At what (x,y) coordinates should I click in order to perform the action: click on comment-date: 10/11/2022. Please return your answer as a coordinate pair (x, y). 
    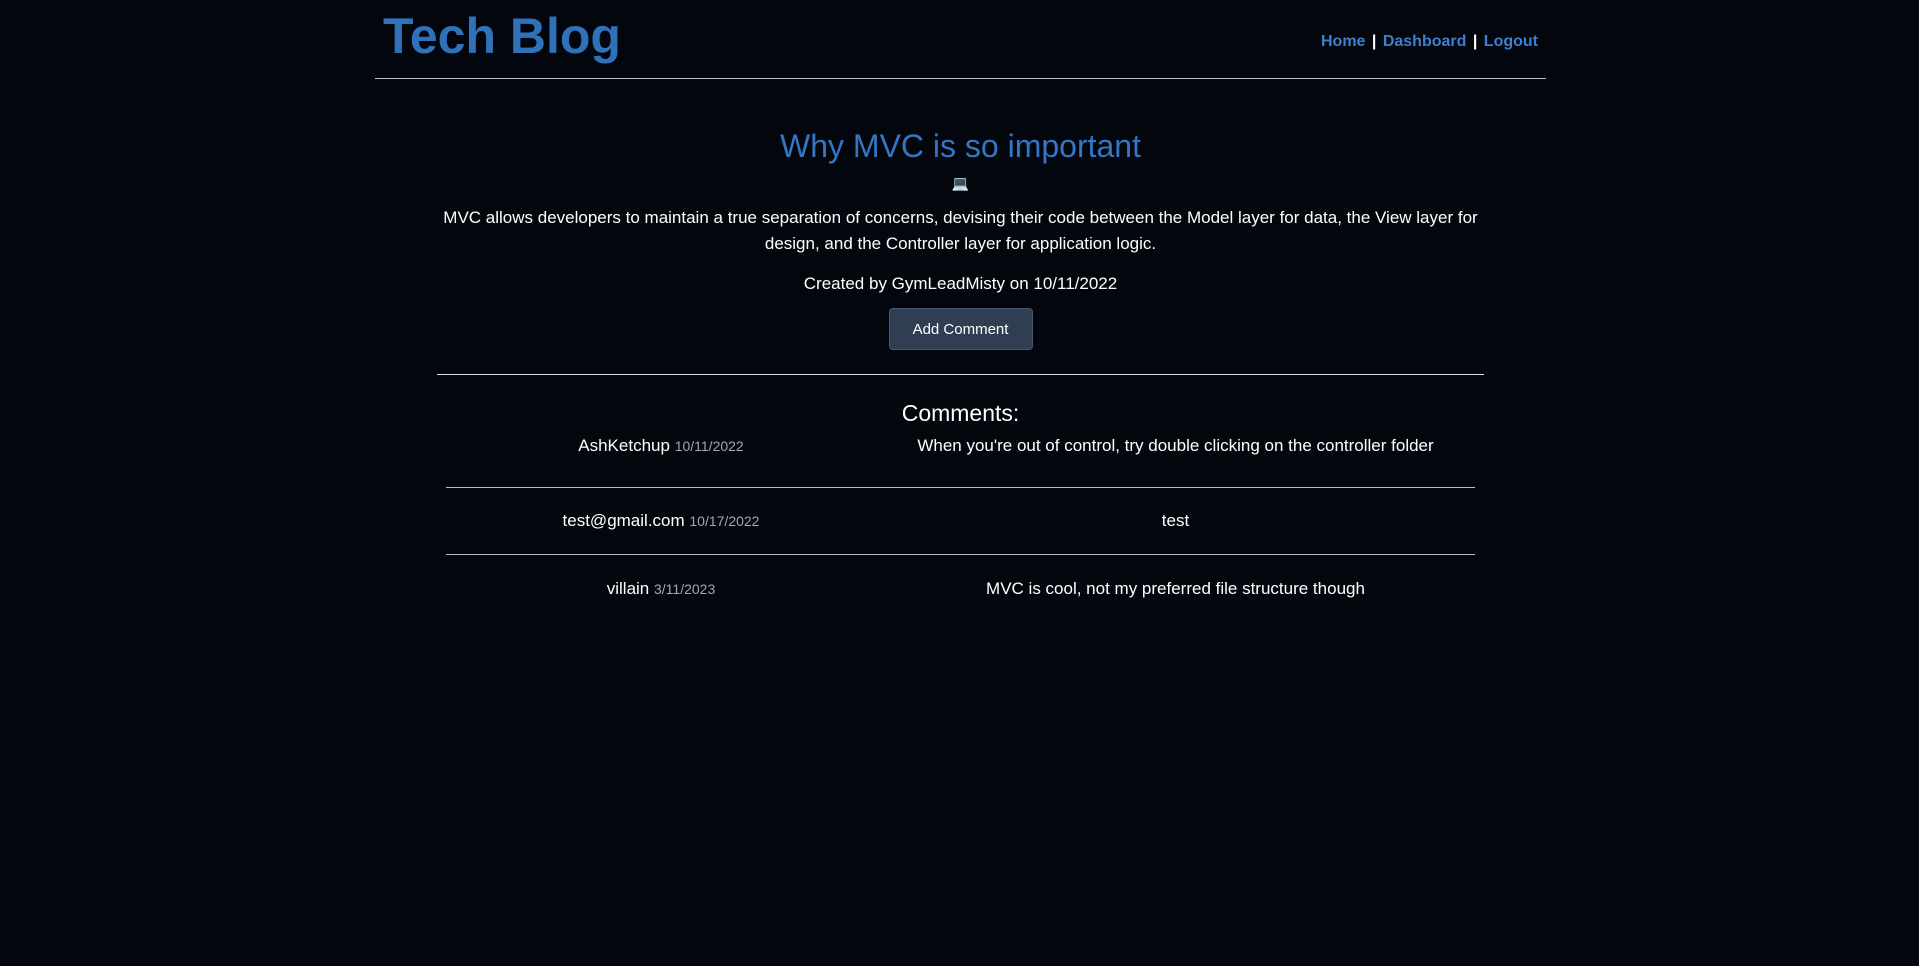
    Looking at the image, I should click on (709, 446).